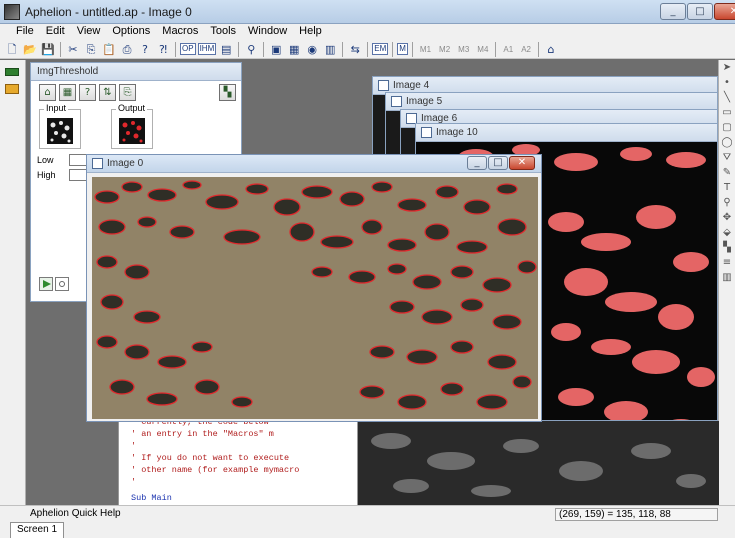 This screenshot has height=538, width=735. Describe the element at coordinates (294, 49) in the screenshot. I see `grid-icon: ▦` at that location.